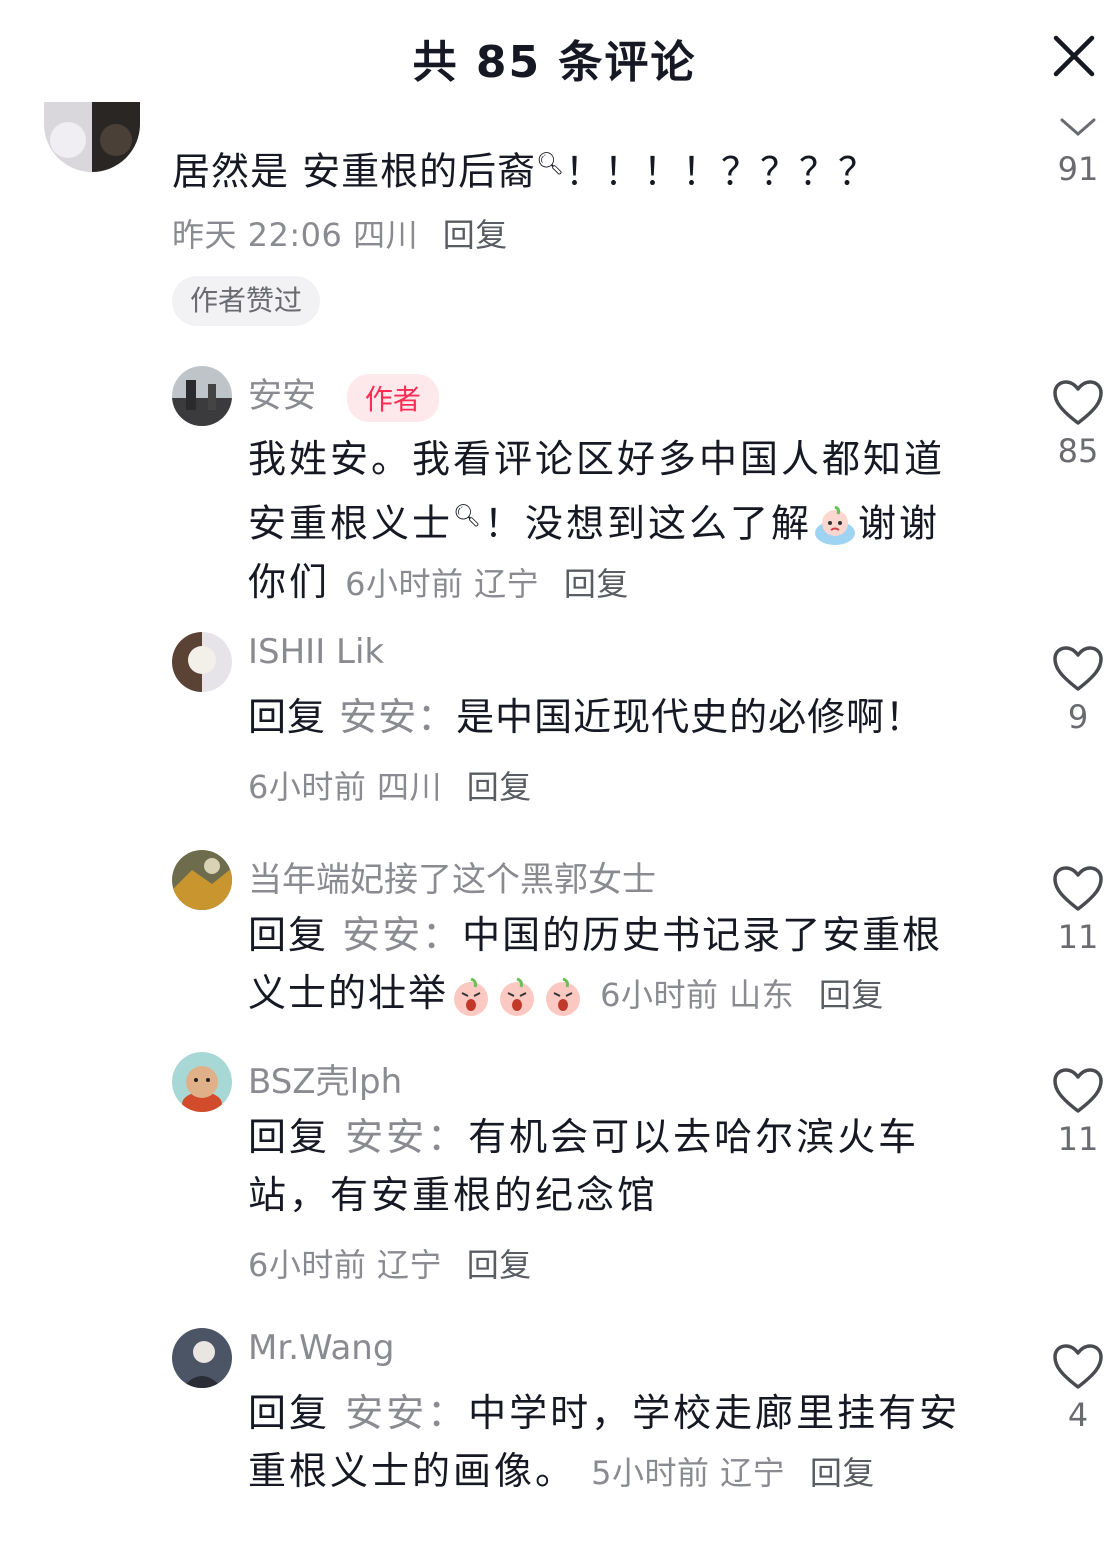  I want to click on close-icon, so click(1074, 56).